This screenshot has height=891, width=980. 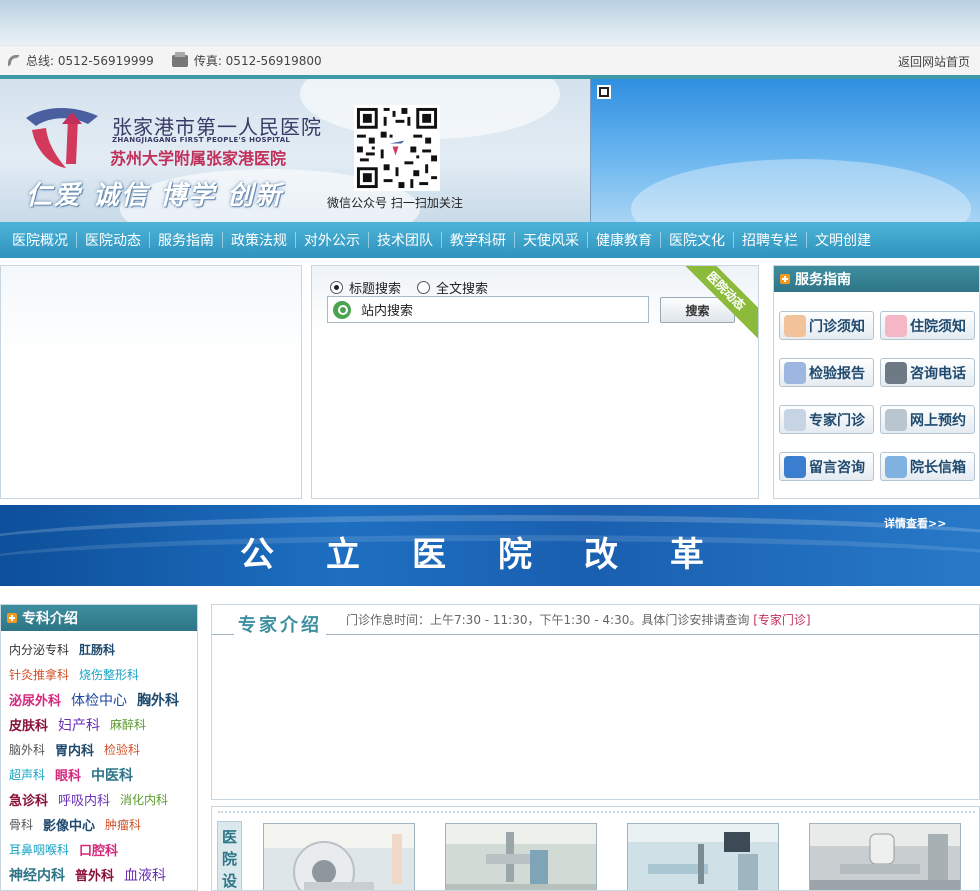 I want to click on department-link: 眼科, so click(x=68, y=774).